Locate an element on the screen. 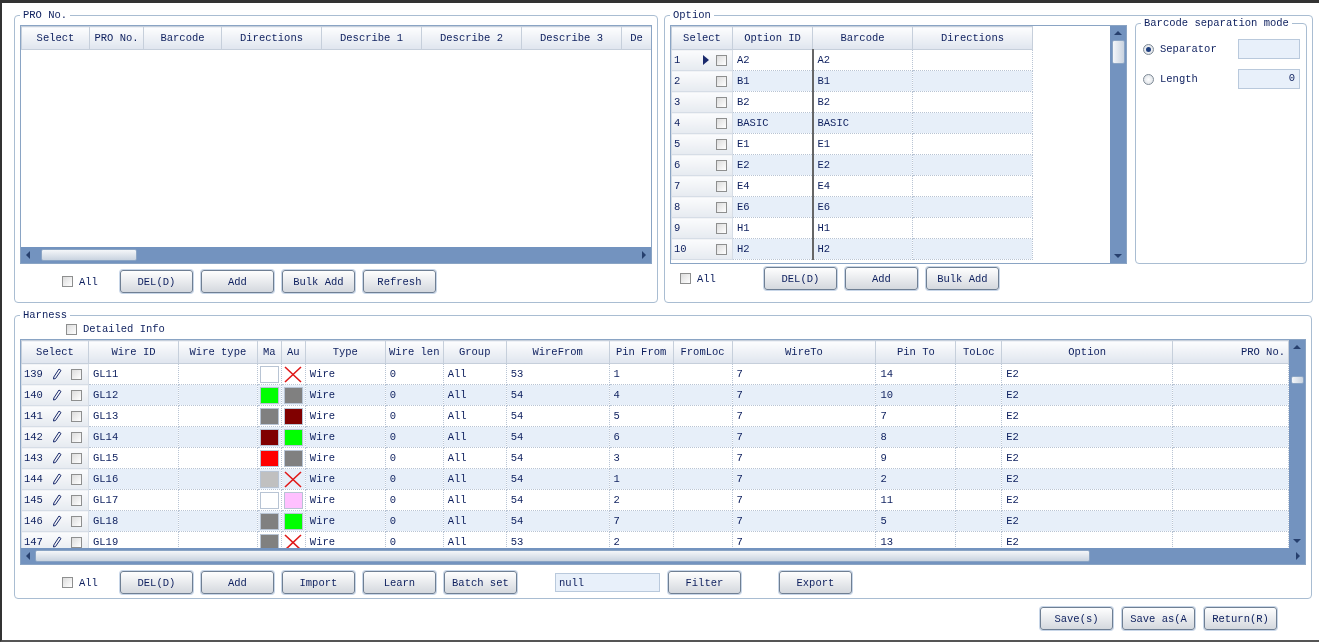 This screenshot has height=642, width=1319. column-header: Option is located at coordinates (1087, 352).